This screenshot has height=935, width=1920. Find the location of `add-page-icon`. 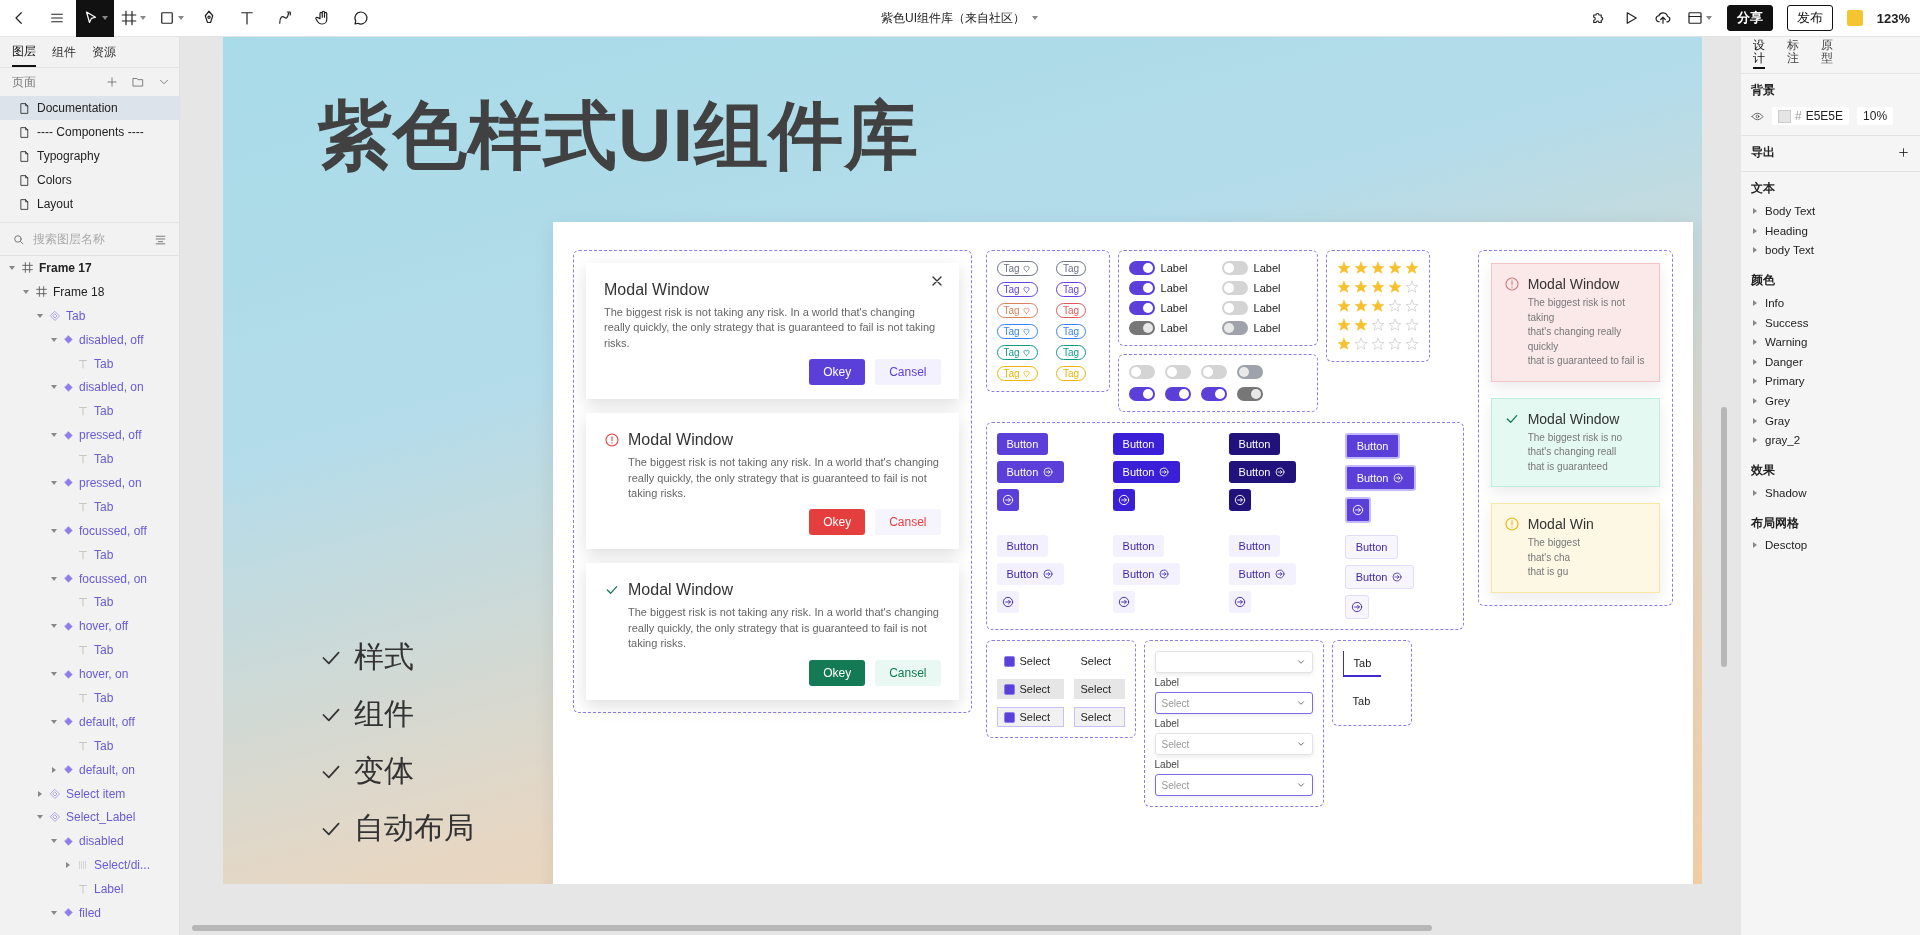

add-page-icon is located at coordinates (112, 82).